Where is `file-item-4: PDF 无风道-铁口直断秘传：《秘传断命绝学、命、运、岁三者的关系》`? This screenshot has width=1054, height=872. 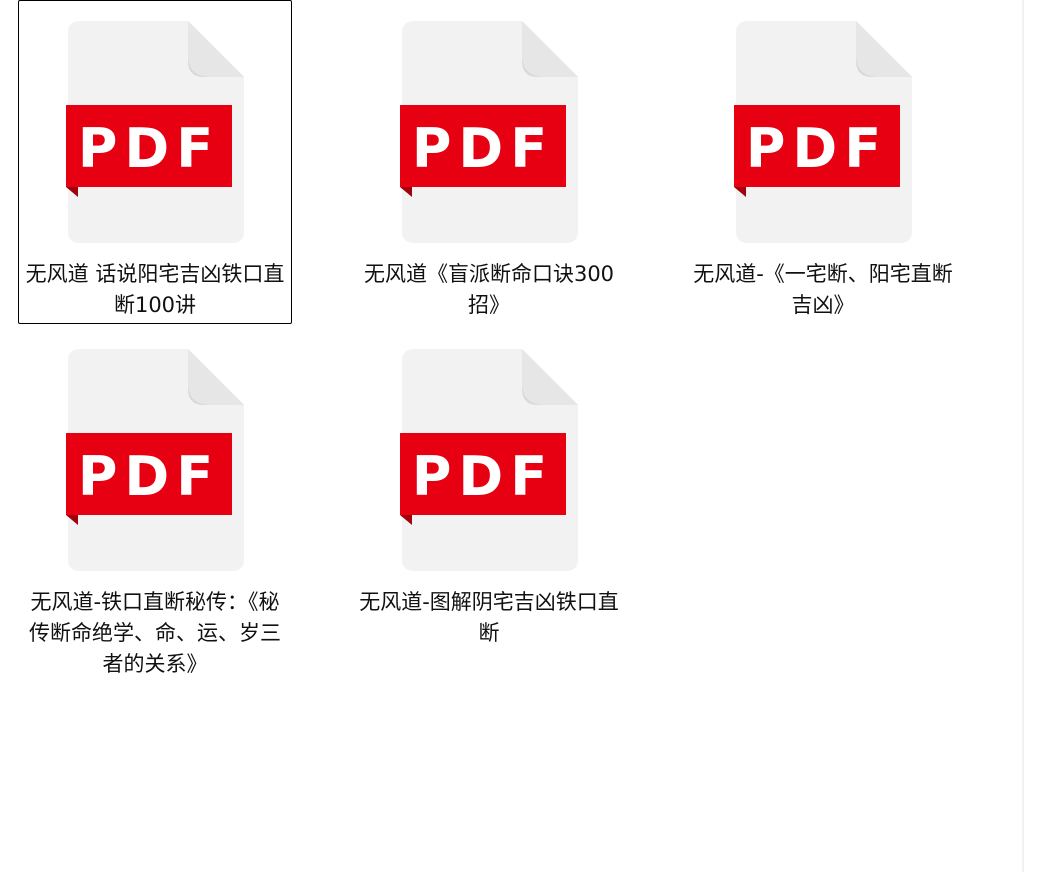 file-item-4: PDF 无风道-铁口直断秘传：《秘传断命绝学、命、运、岁三者的关系》 is located at coordinates (155, 508).